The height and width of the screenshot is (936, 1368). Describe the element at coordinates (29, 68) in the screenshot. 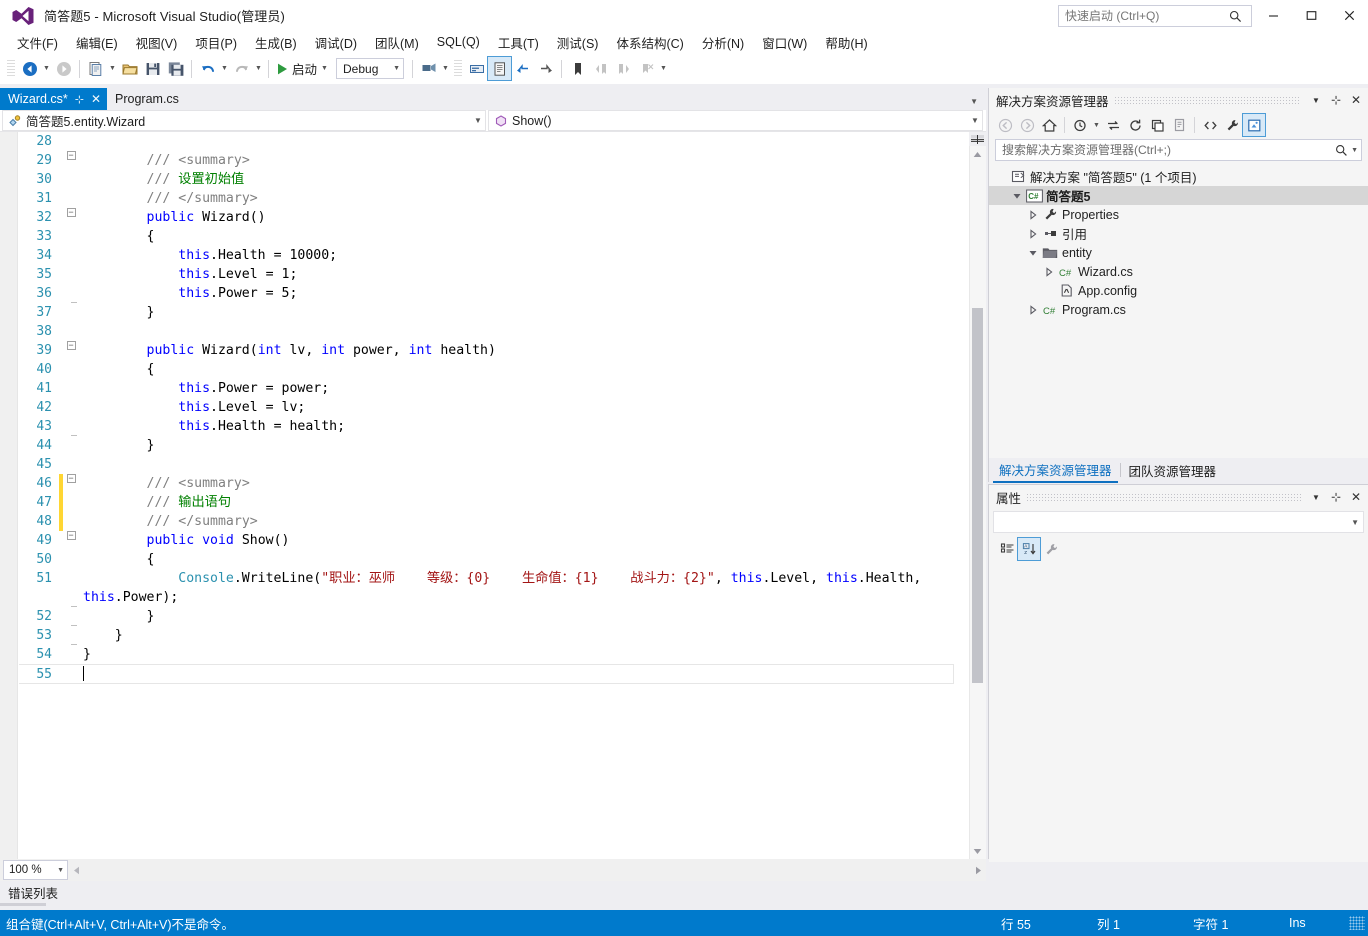

I see `navigate-back-button` at that location.